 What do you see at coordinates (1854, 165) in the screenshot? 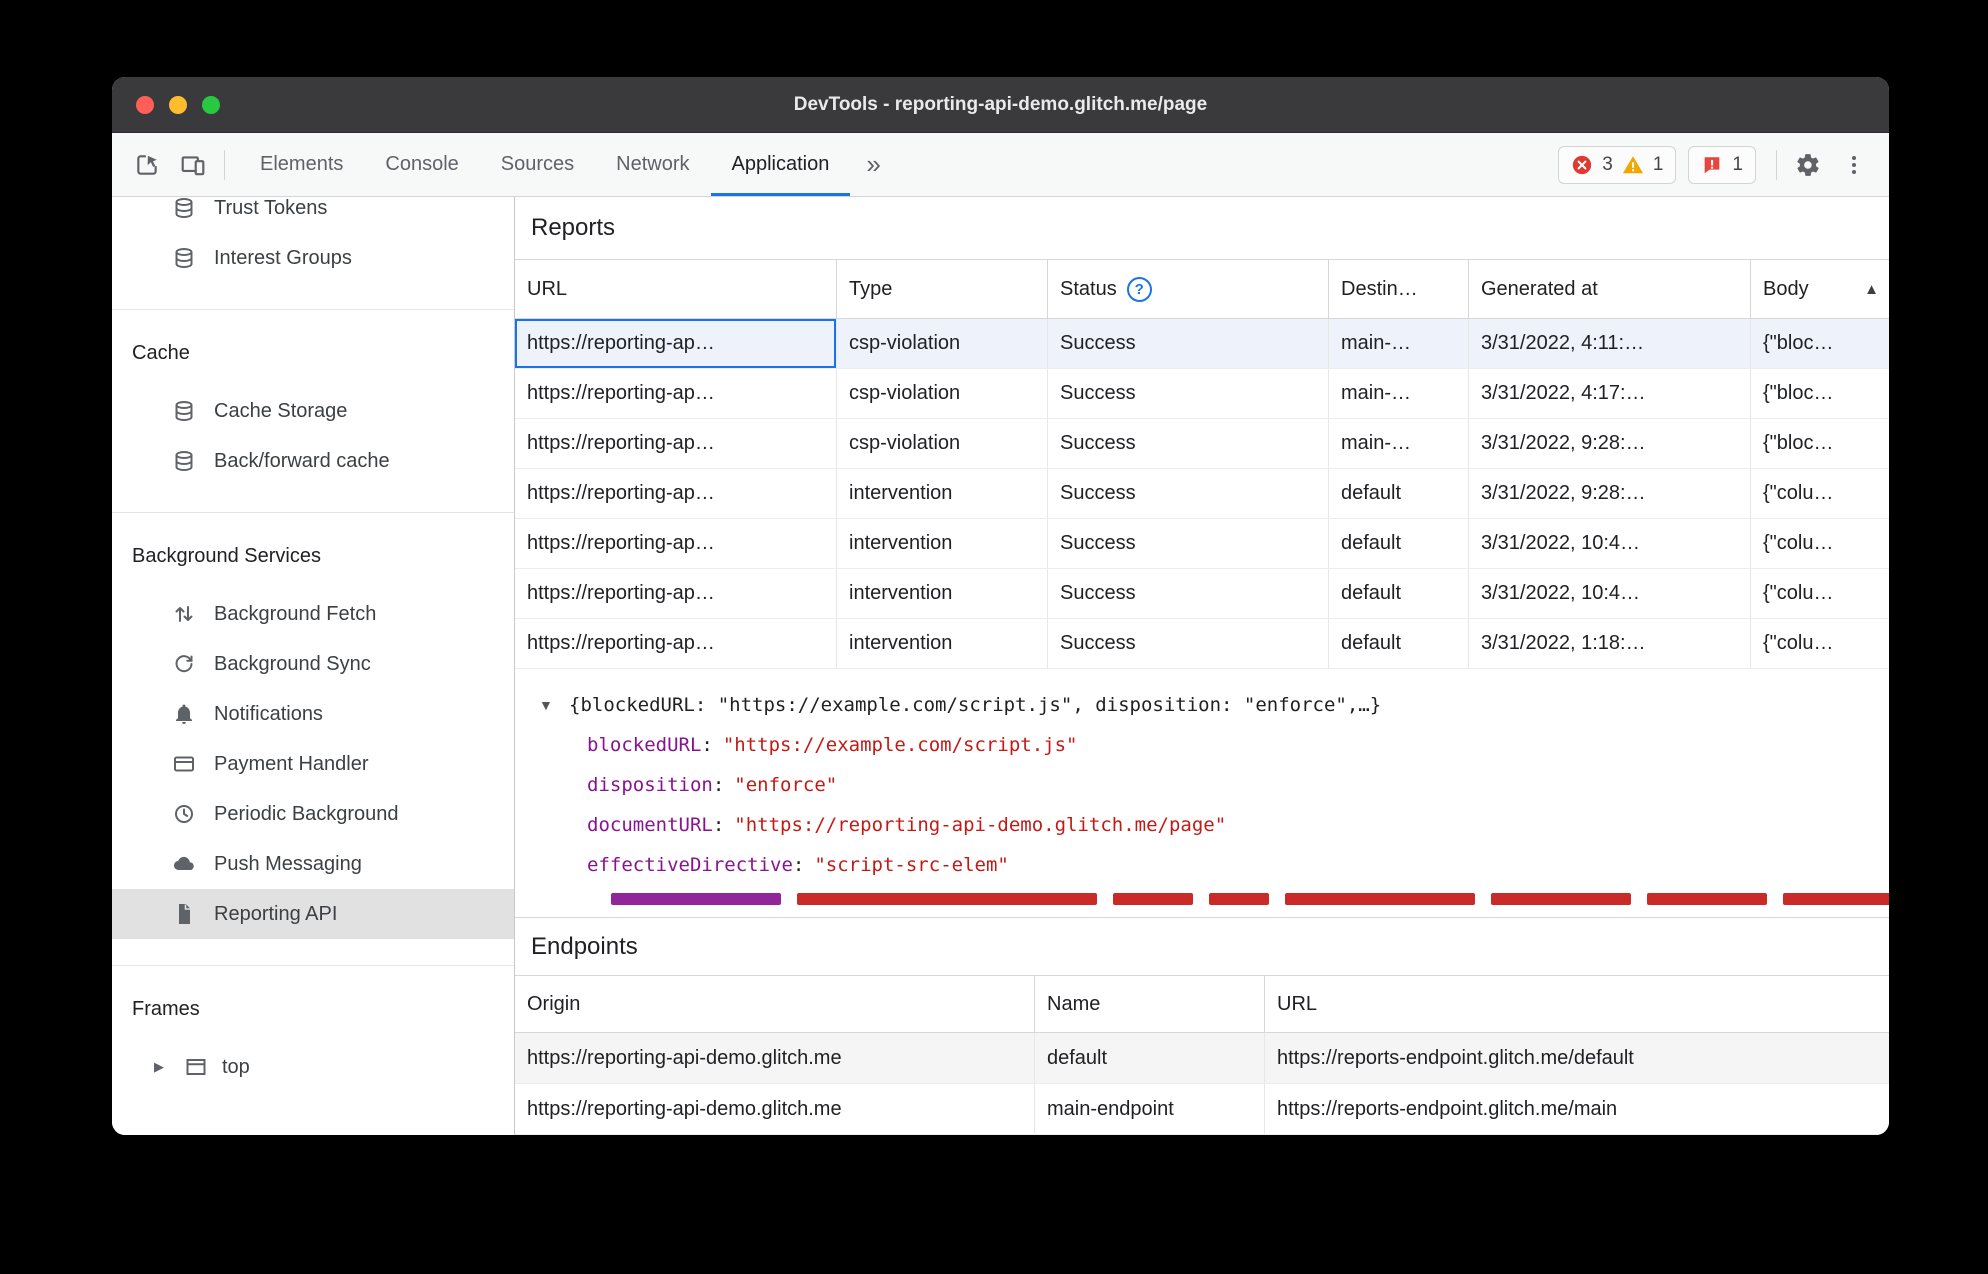
I see `more-options-button` at bounding box center [1854, 165].